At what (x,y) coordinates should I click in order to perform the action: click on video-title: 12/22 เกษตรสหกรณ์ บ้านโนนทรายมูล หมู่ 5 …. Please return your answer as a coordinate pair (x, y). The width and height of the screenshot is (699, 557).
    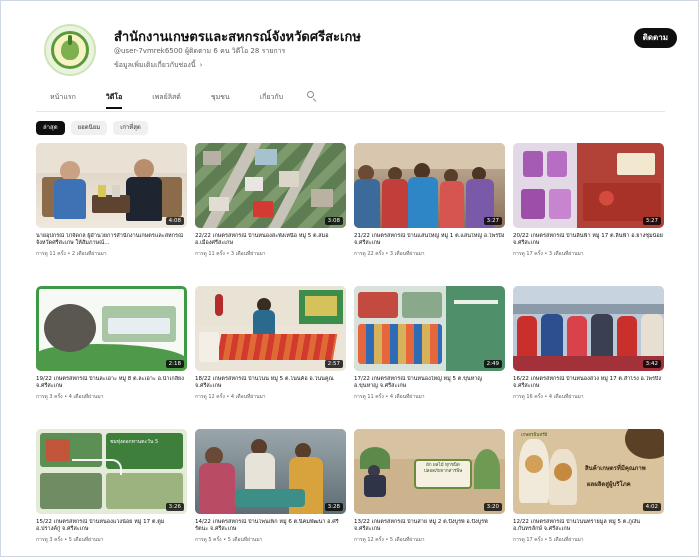
    Looking at the image, I should click on (588, 526).